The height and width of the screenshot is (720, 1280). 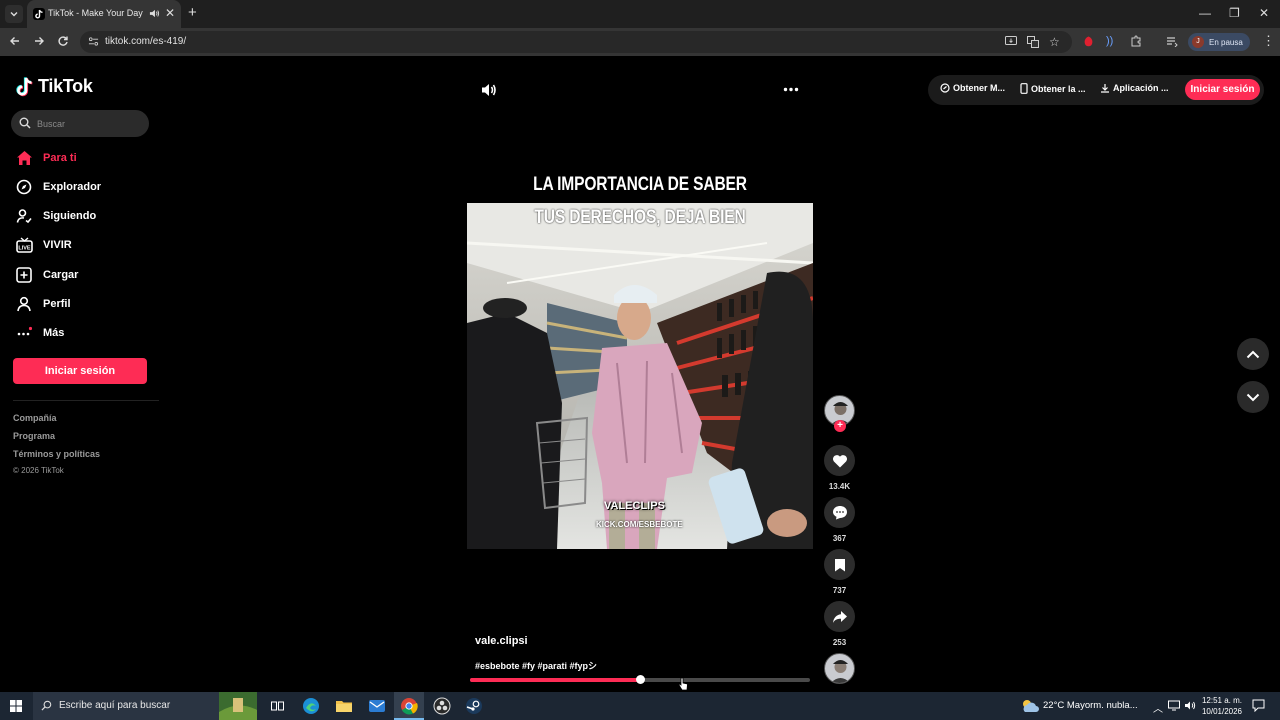 I want to click on new-tab-icon: +, so click(x=192, y=13).